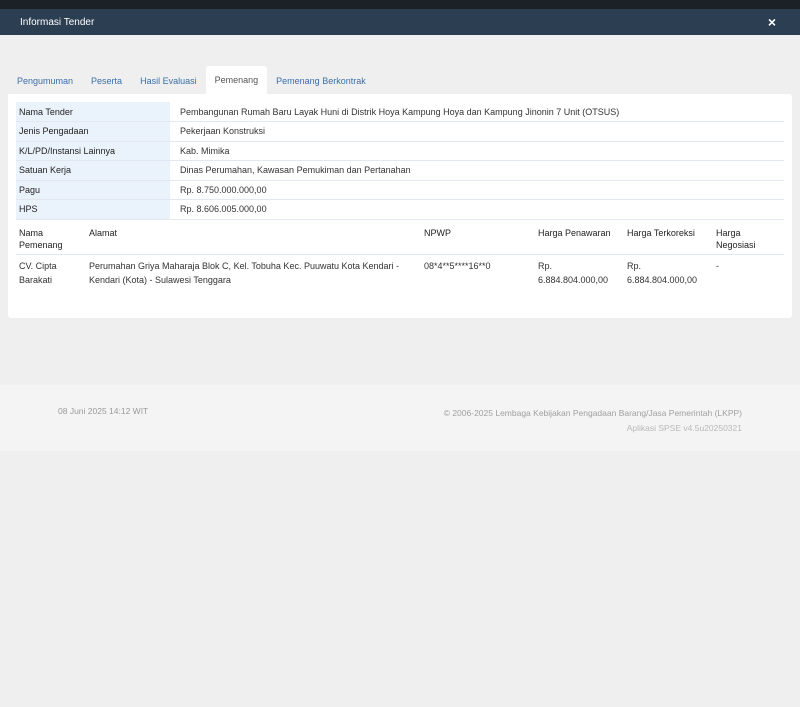 The height and width of the screenshot is (707, 800). What do you see at coordinates (772, 22) in the screenshot?
I see `close-icon: ×` at bounding box center [772, 22].